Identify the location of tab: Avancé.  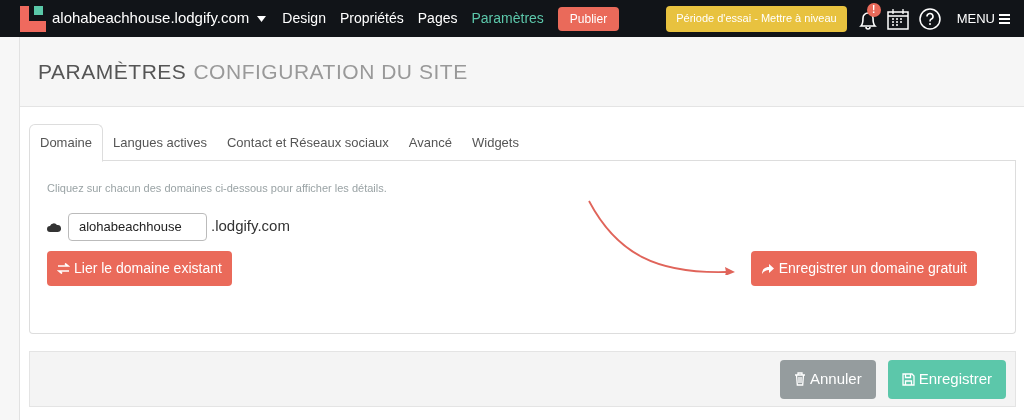
(430, 142).